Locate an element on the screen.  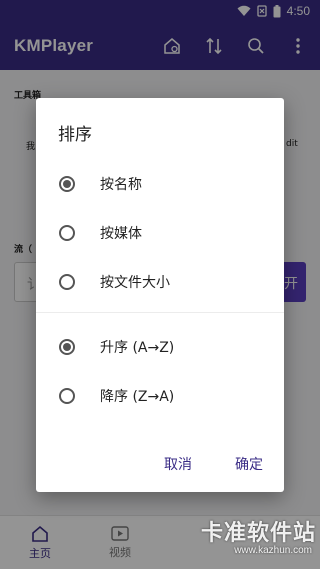
order-option-label: 升序 (A→Z) is located at coordinates (137, 348).